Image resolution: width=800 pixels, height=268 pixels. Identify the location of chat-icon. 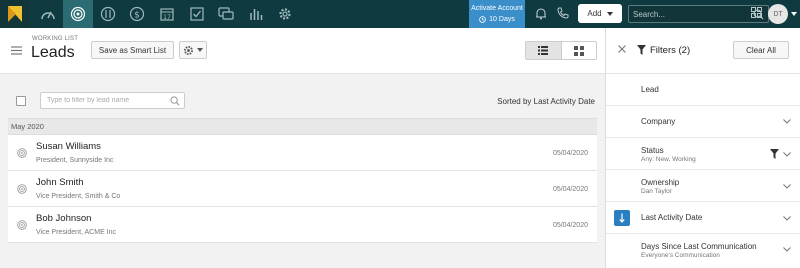
(226, 13).